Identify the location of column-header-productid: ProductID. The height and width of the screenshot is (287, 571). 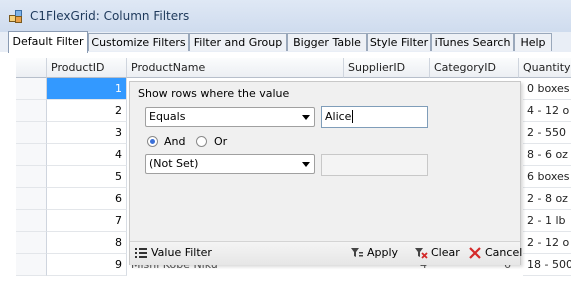
(87, 68).